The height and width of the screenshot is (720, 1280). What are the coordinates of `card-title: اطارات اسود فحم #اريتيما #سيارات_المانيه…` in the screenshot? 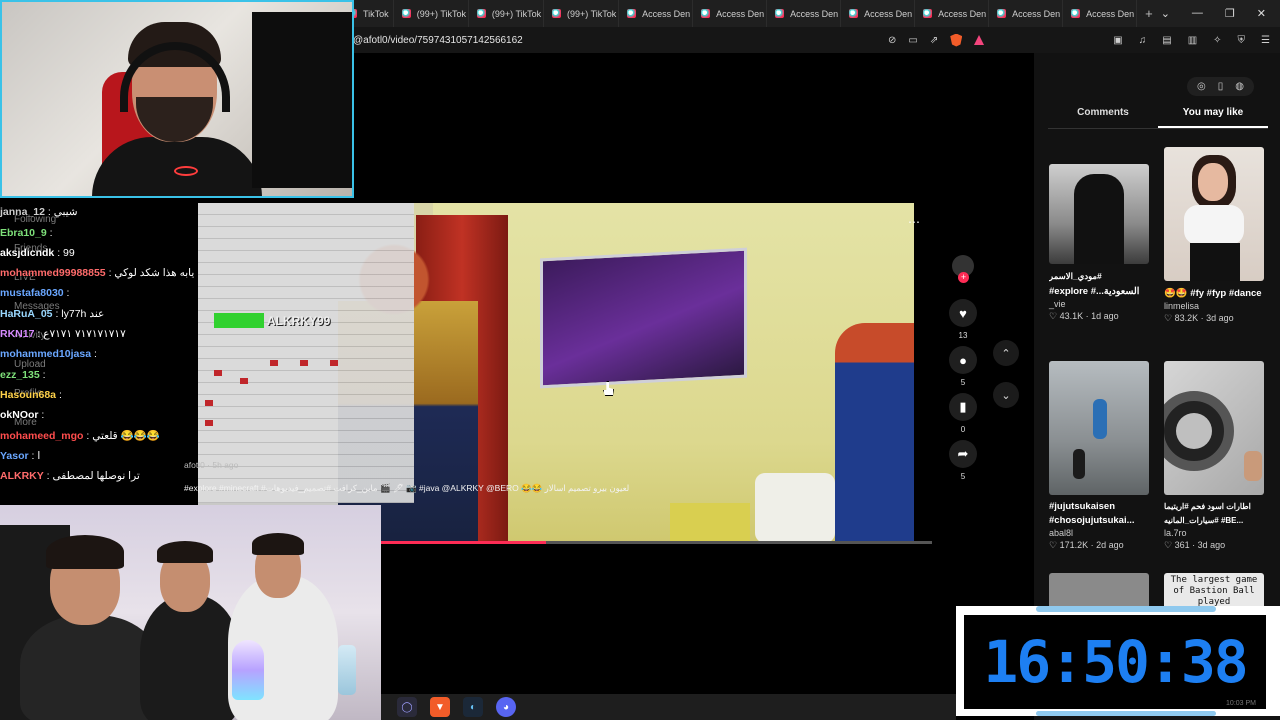 It's located at (1207, 513).